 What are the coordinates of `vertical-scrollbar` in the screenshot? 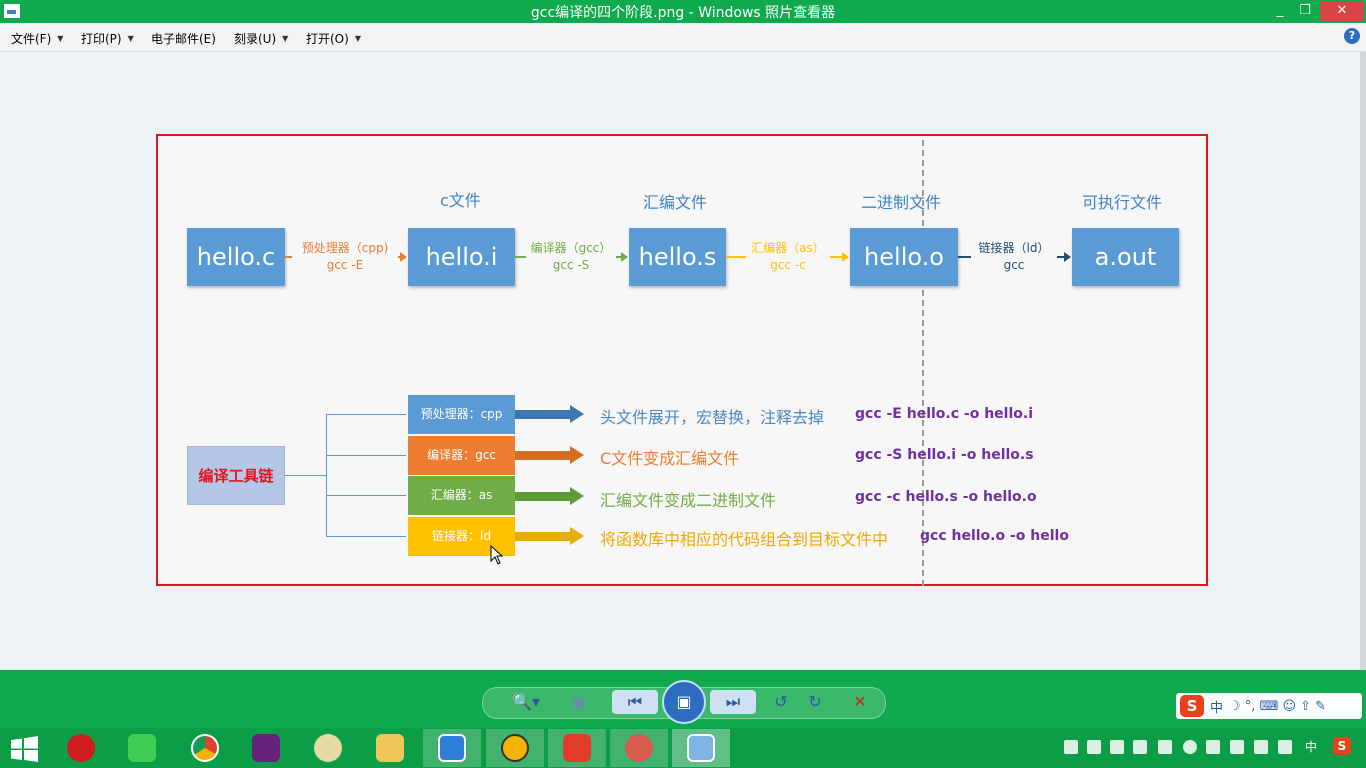 It's located at (1363, 361).